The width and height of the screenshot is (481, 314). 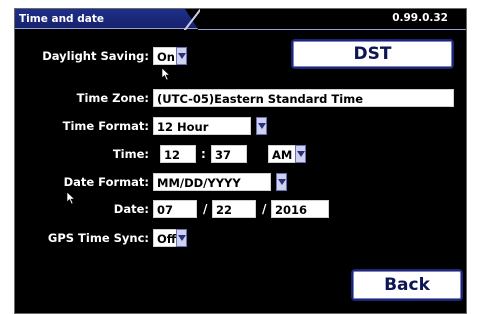 I want to click on back-button-label: Back, so click(x=407, y=285).